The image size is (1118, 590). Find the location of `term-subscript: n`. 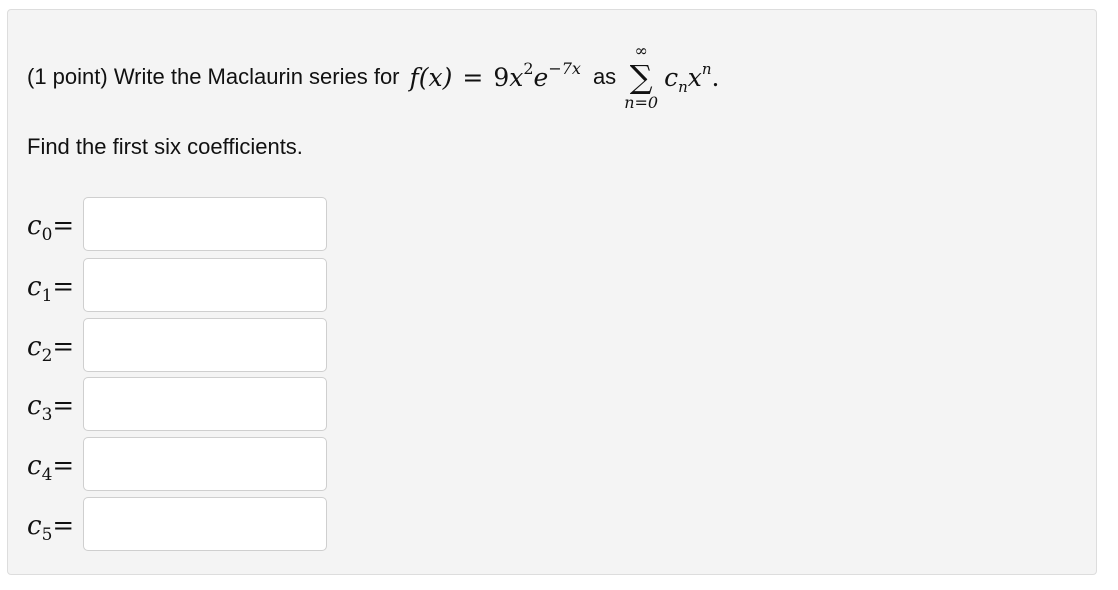

term-subscript: n is located at coordinates (683, 86).